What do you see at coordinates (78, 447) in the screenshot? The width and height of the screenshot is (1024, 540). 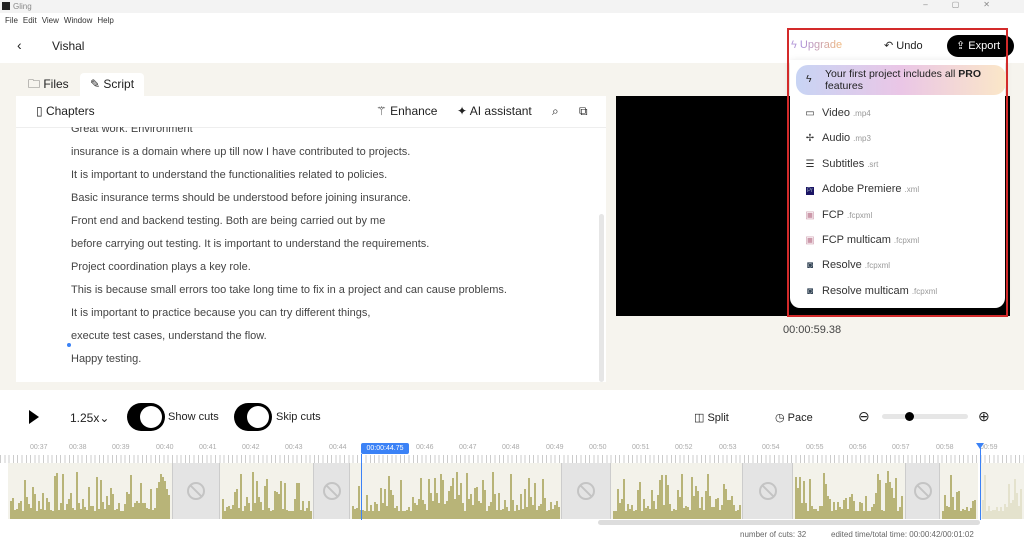 I see `timeline-tick: 00:38` at bounding box center [78, 447].